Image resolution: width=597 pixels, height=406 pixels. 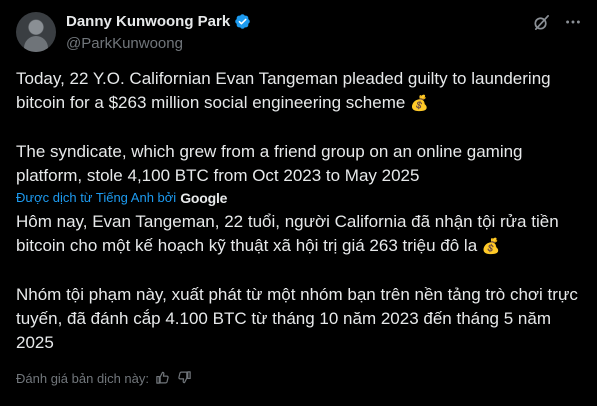 I want to click on tweet-actions-top, so click(x=557, y=22).